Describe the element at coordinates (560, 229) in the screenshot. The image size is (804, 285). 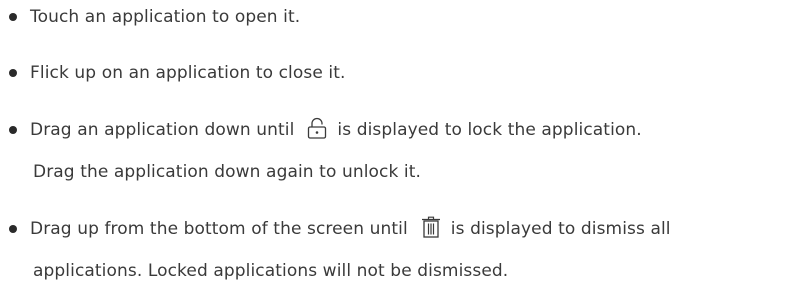
I see `item-text-after-icon: is displayed to dismiss all` at that location.